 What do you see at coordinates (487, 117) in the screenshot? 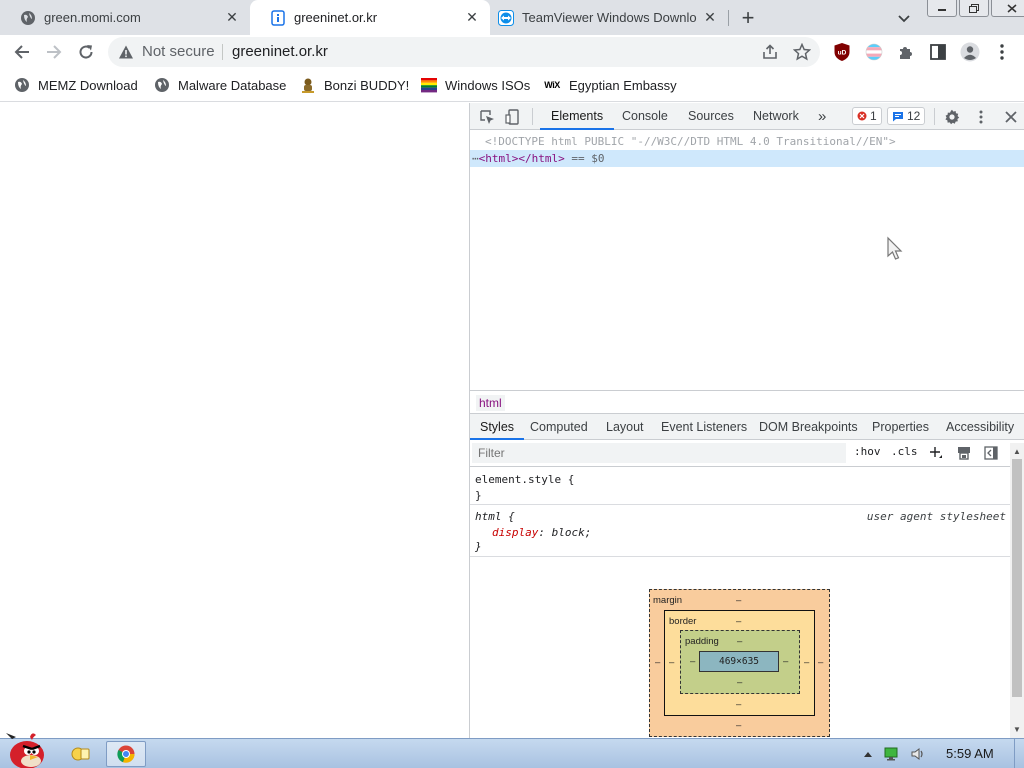
I see `inspect-element-icon` at bounding box center [487, 117].